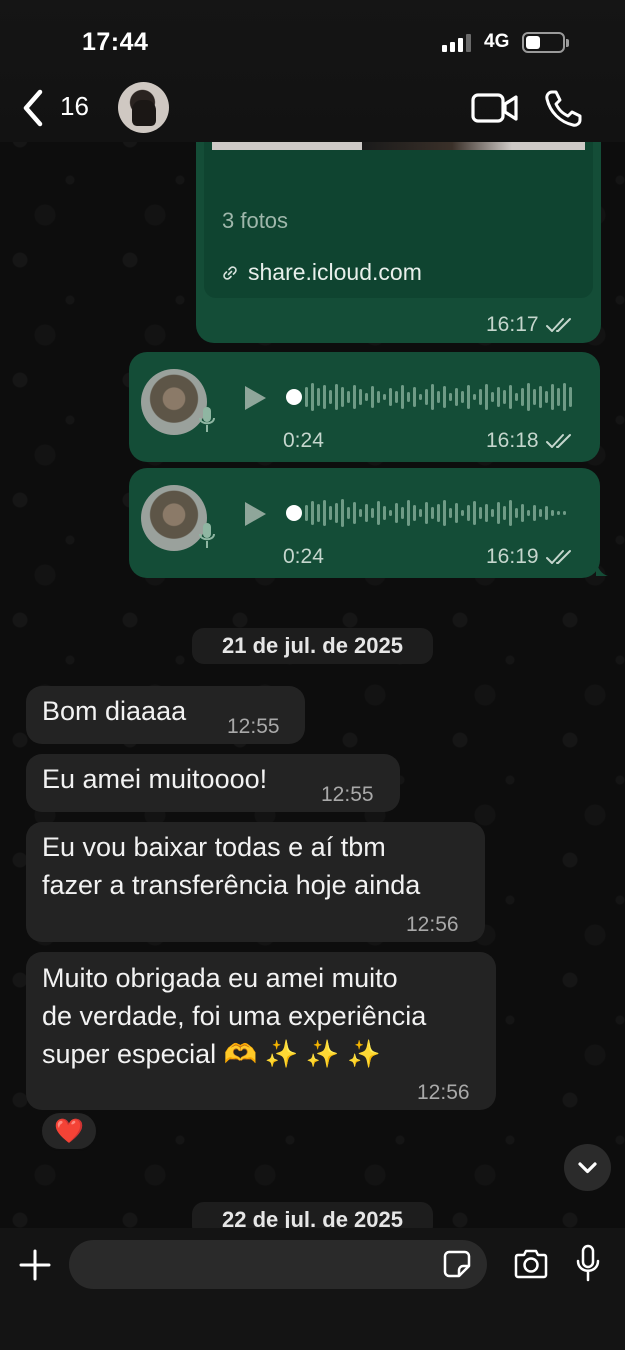 The height and width of the screenshot is (1350, 625). I want to click on outgoing-voice-message: 0:24 16:19, so click(364, 523).